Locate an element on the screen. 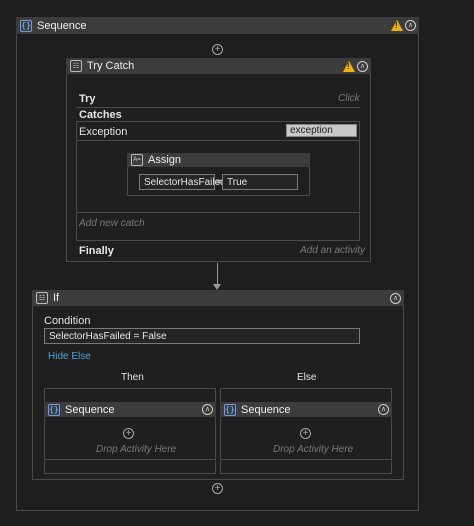  else-drop-plus-icon: + is located at coordinates (305, 433).